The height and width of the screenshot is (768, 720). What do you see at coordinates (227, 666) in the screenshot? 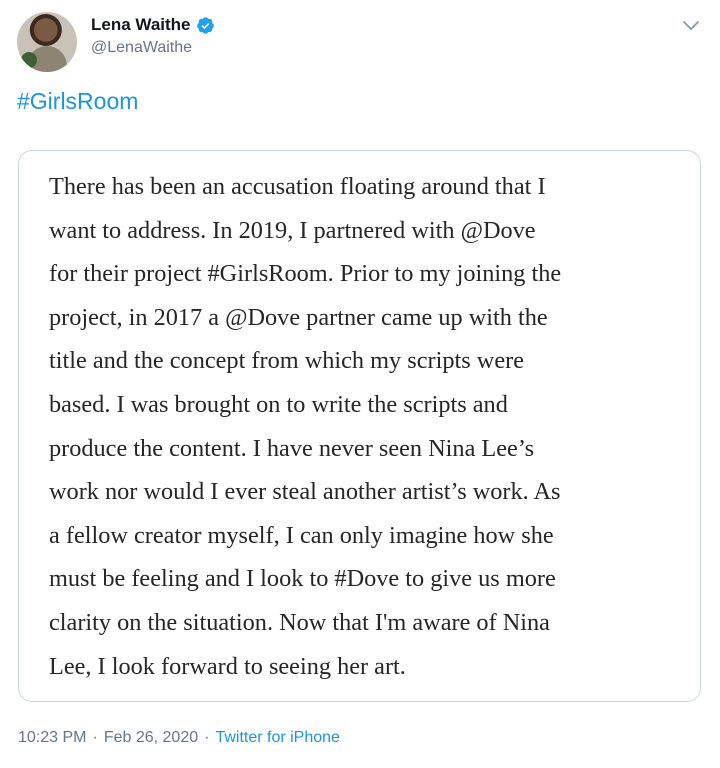
I see `statement-line: Lee, I look forward to seeing her art.` at bounding box center [227, 666].